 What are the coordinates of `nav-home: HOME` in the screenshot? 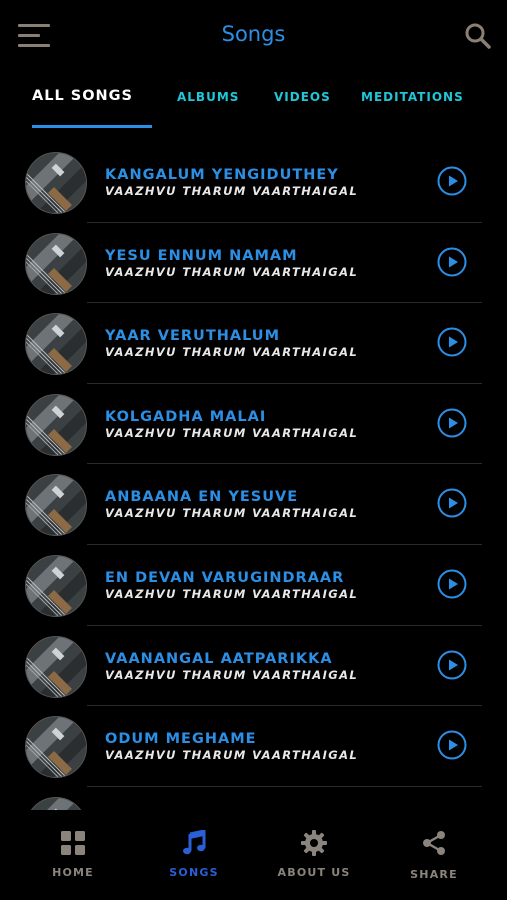 It's located at (73, 856).